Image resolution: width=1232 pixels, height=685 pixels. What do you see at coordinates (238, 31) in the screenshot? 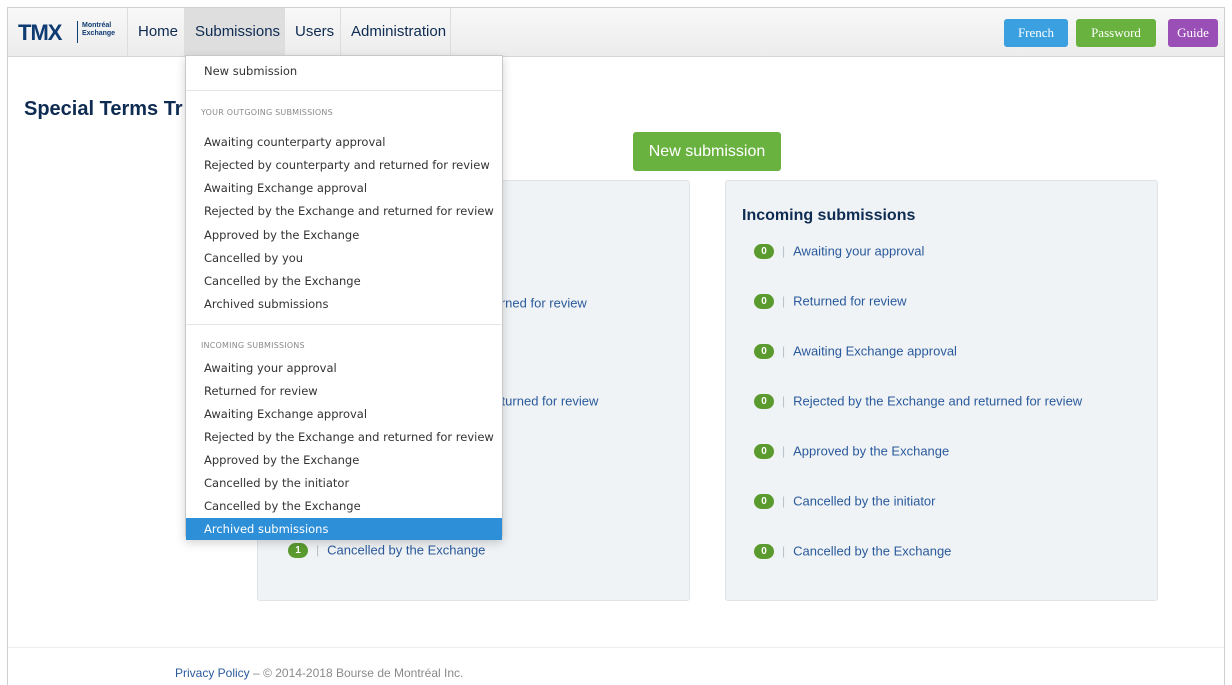
I see `nav-submissions-label: Submissions` at bounding box center [238, 31].